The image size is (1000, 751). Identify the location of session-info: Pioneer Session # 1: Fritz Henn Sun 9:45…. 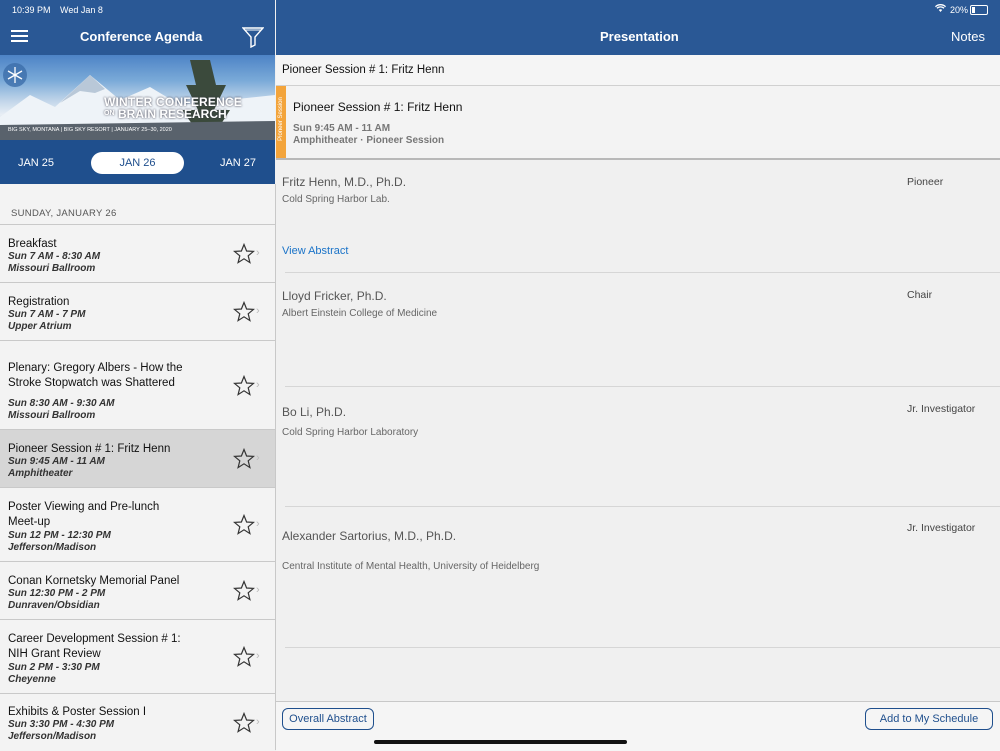
(638, 123).